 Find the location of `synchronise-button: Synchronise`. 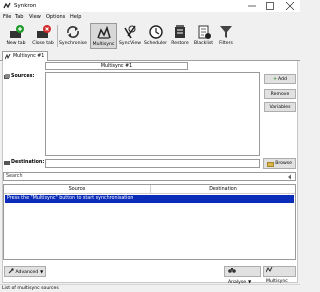

synchronise-button: Synchronise is located at coordinates (73, 36).